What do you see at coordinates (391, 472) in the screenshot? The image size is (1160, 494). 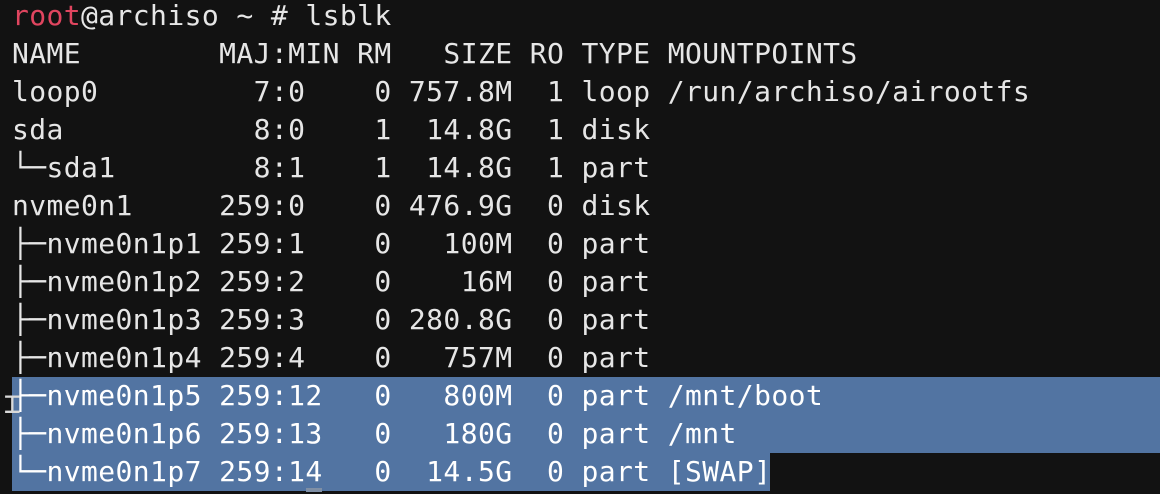 I see `lsblk-row-nvme0n1p7: └─nvme0n1p7 259:14 0 14.5G 0 part [SWAP]` at bounding box center [391, 472].